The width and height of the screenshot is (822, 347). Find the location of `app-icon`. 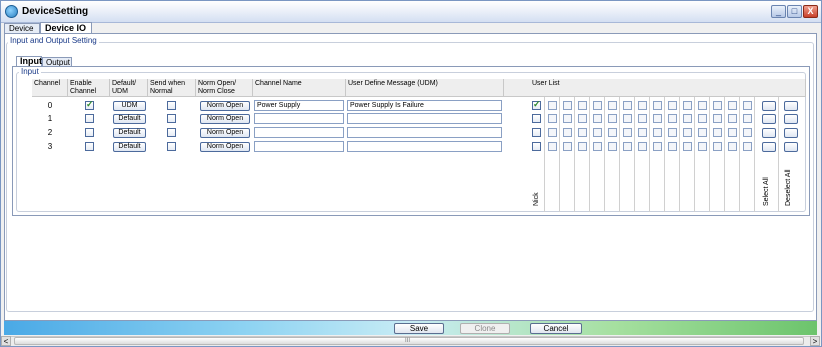

app-icon is located at coordinates (11, 11).